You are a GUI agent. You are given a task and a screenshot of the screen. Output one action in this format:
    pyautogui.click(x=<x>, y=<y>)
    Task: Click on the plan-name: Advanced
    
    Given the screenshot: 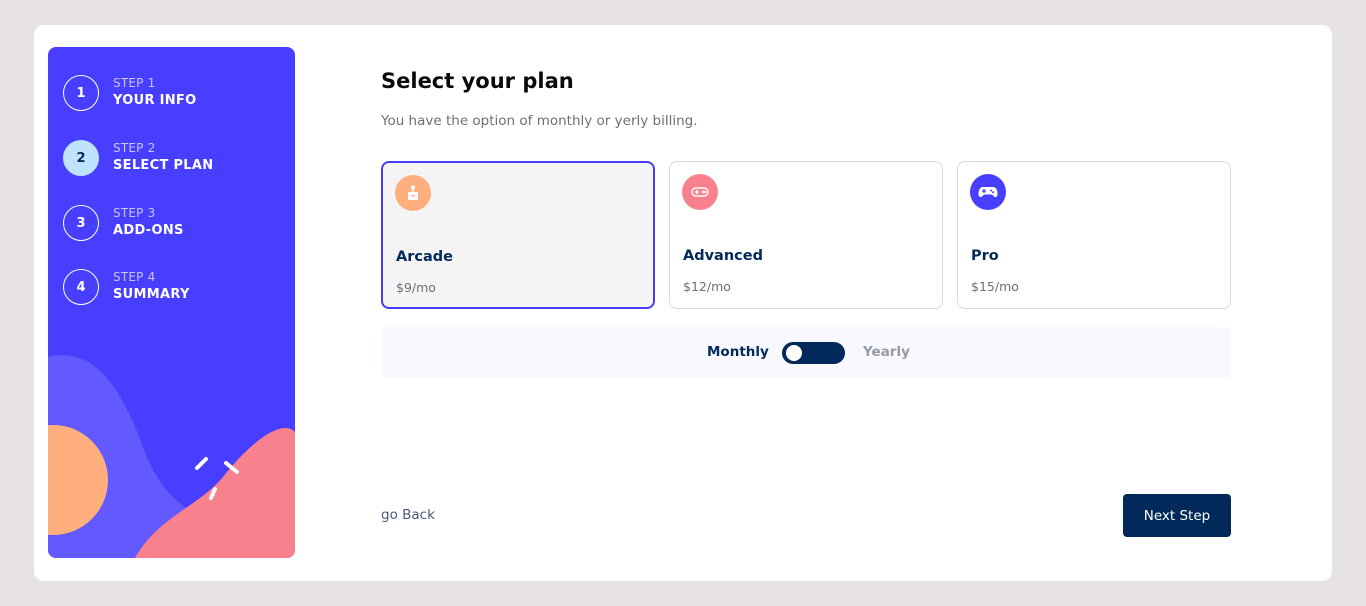 What is the action you would take?
    pyautogui.click(x=723, y=256)
    